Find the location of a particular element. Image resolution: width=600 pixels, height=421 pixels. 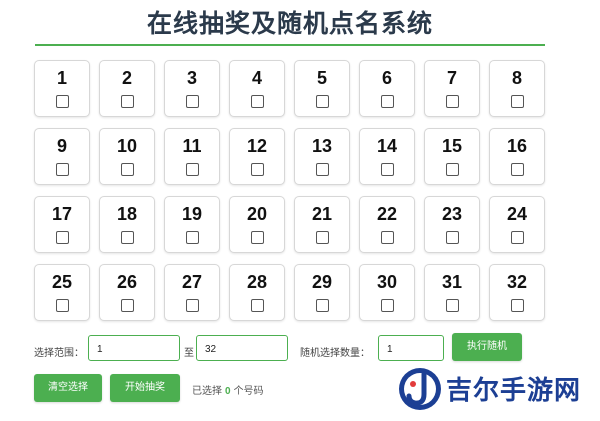

number-cell: 23 is located at coordinates (452, 224).